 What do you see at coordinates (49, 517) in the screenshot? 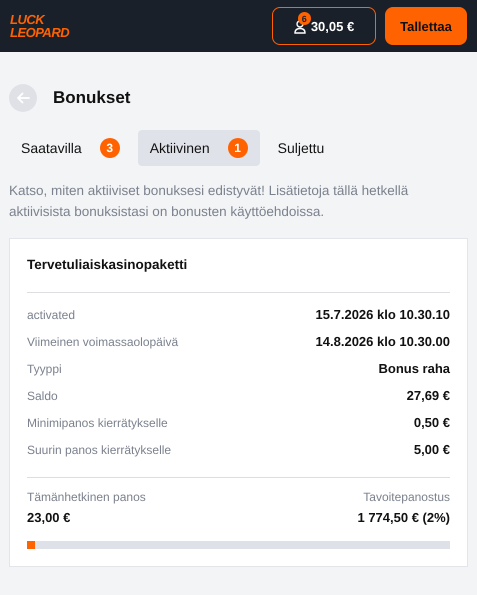
I see `current-wager-value: 23,00 €` at bounding box center [49, 517].